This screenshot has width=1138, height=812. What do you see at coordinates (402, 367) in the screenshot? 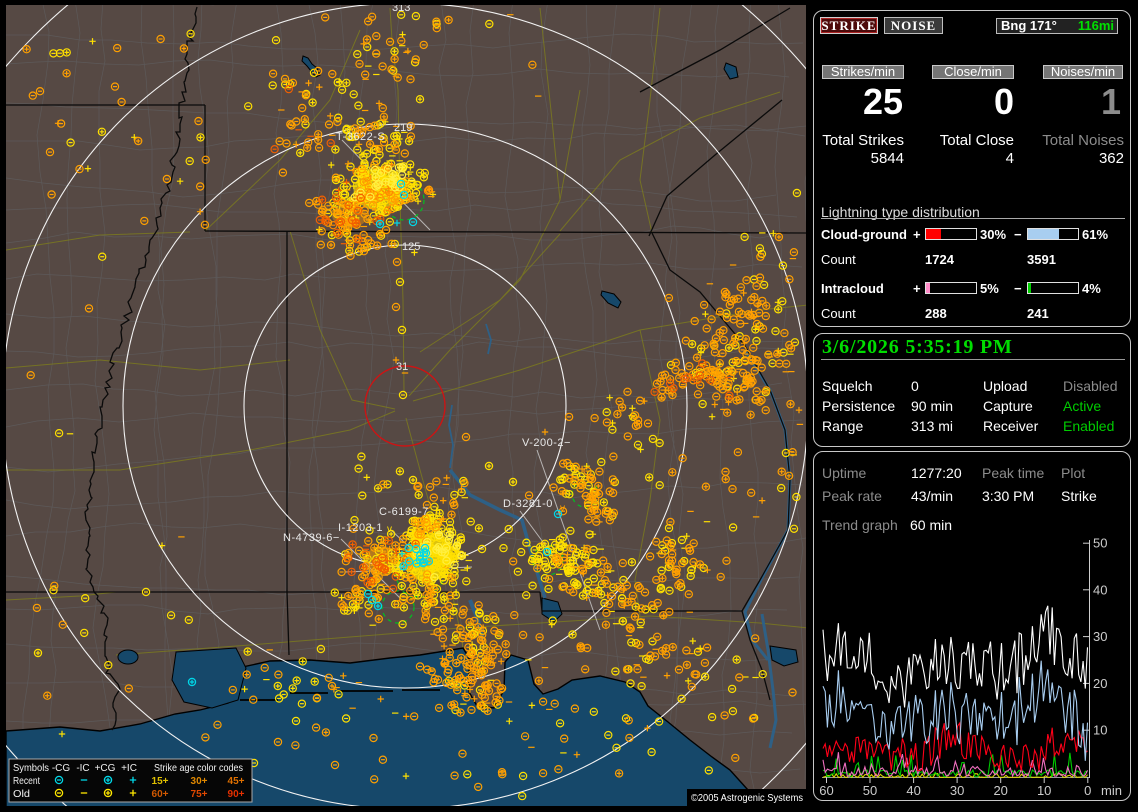
I see `svg-text: 31` at bounding box center [402, 367].